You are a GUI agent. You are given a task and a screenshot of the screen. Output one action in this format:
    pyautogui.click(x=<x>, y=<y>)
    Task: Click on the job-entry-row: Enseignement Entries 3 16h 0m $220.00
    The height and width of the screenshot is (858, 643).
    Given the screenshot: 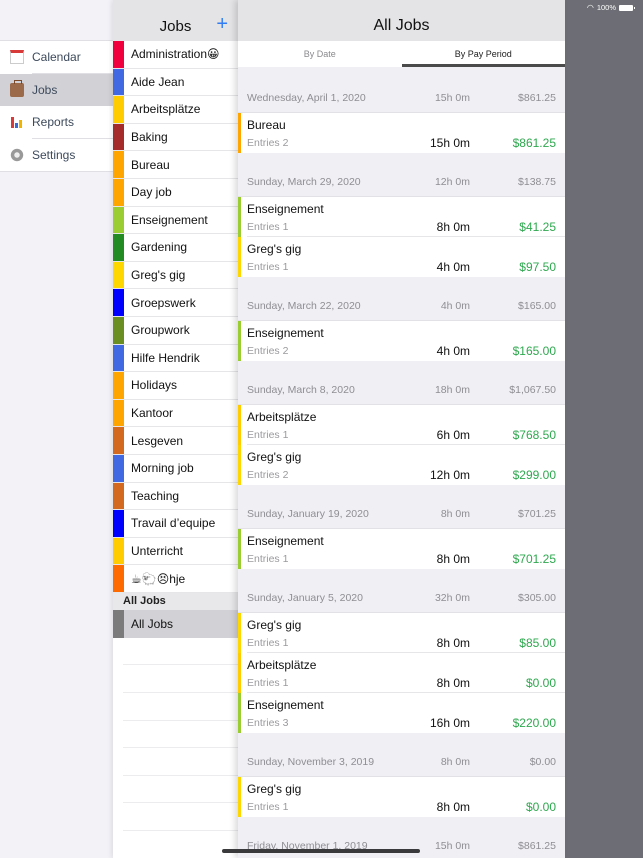 What is the action you would take?
    pyautogui.click(x=401, y=713)
    